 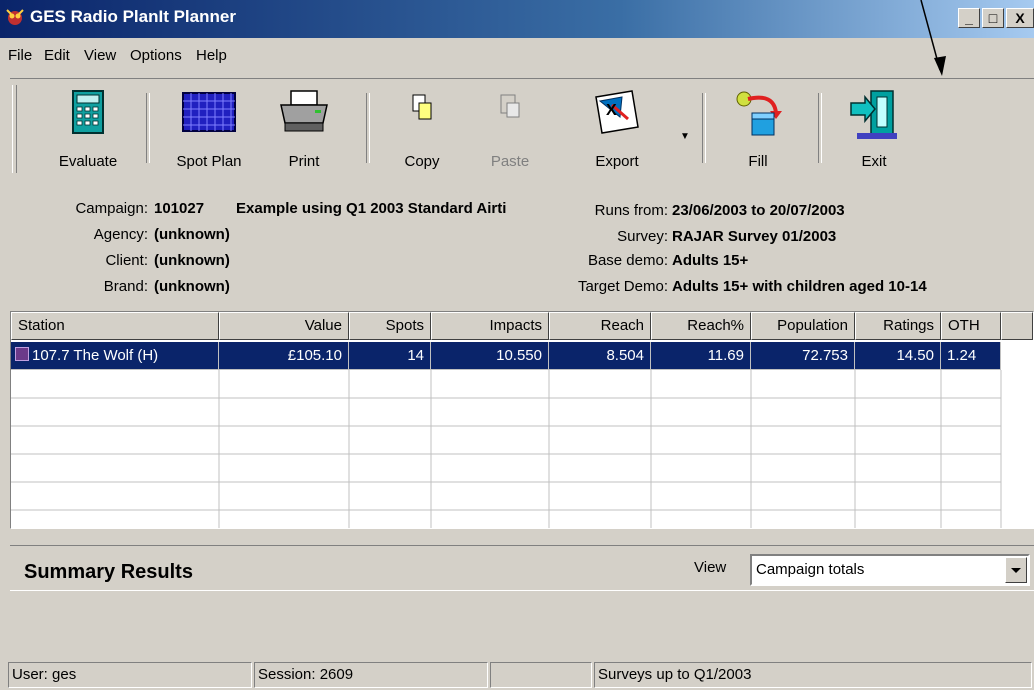 I want to click on maximize-button: □, so click(x=993, y=18).